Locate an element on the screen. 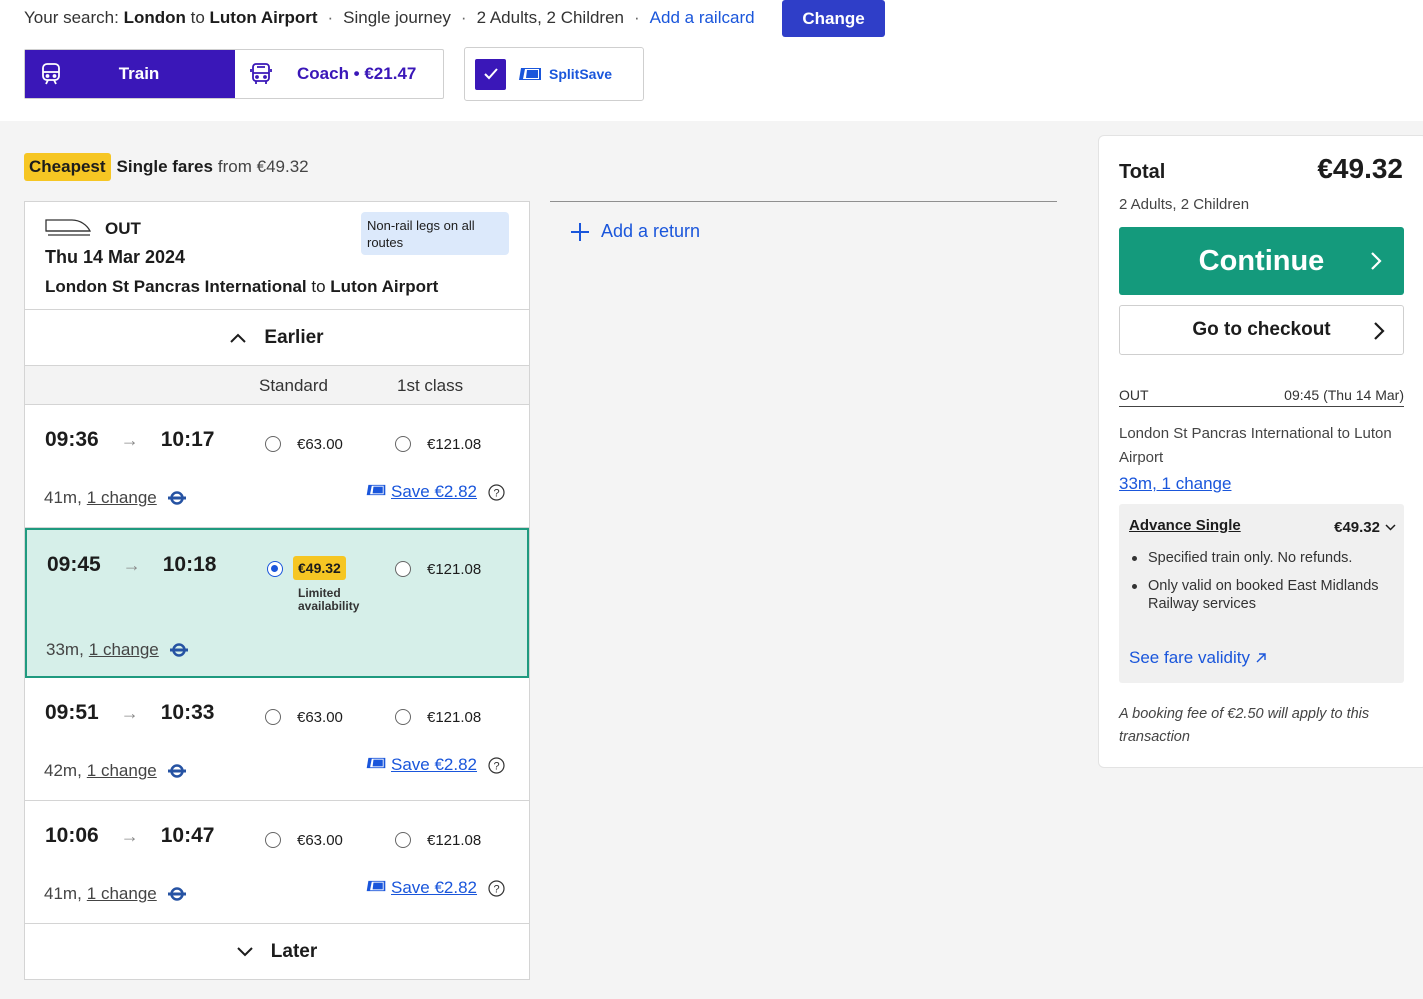 The image size is (1423, 999). tab-coach: Coach • €21.47 is located at coordinates (339, 74).